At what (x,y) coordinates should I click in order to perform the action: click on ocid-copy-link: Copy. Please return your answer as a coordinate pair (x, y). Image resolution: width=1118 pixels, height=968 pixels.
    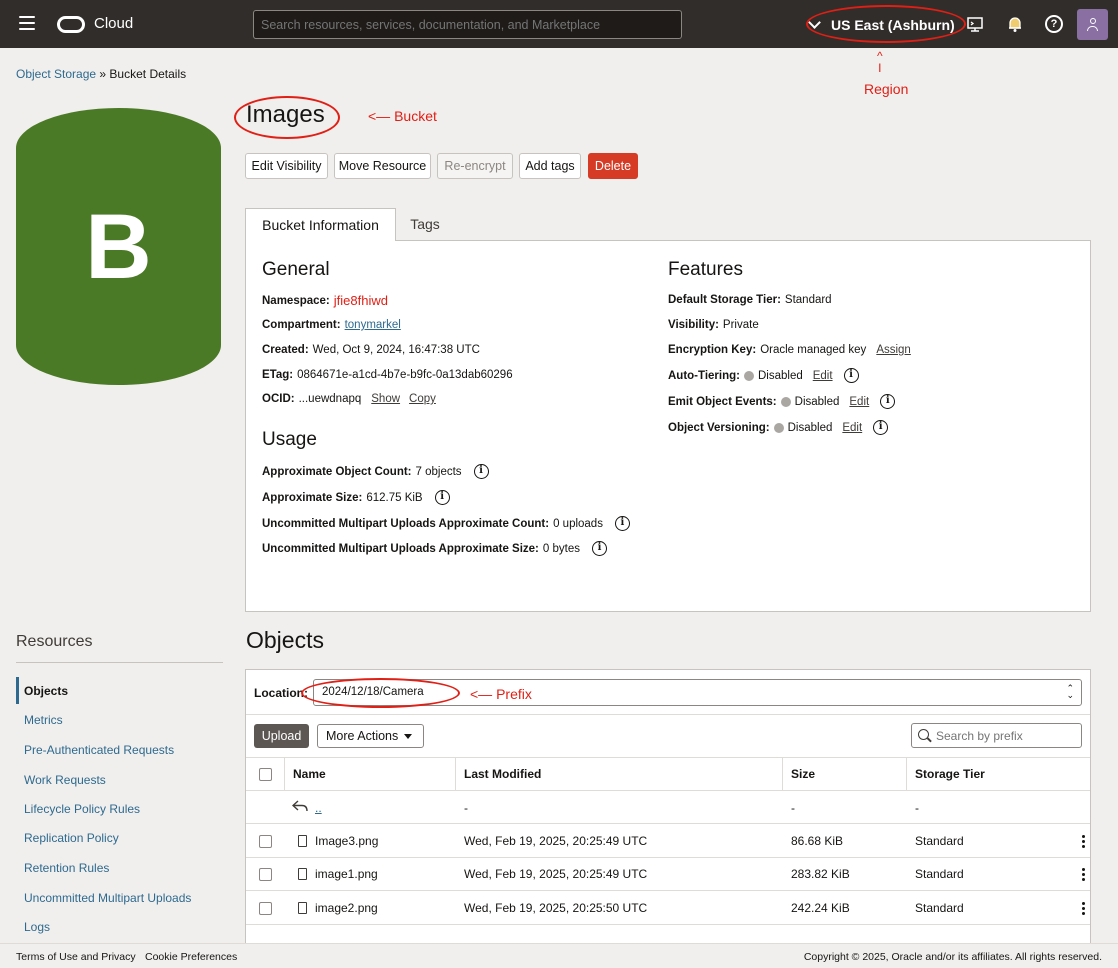
    Looking at the image, I should click on (422, 399).